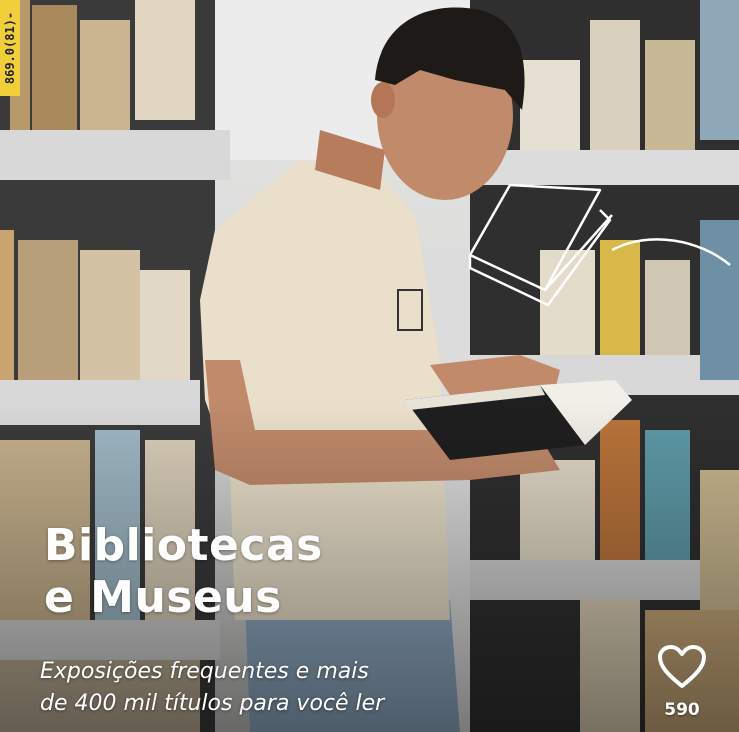 This screenshot has height=732, width=739. I want to click on headline: Bibliotecas e Museus, so click(183, 572).